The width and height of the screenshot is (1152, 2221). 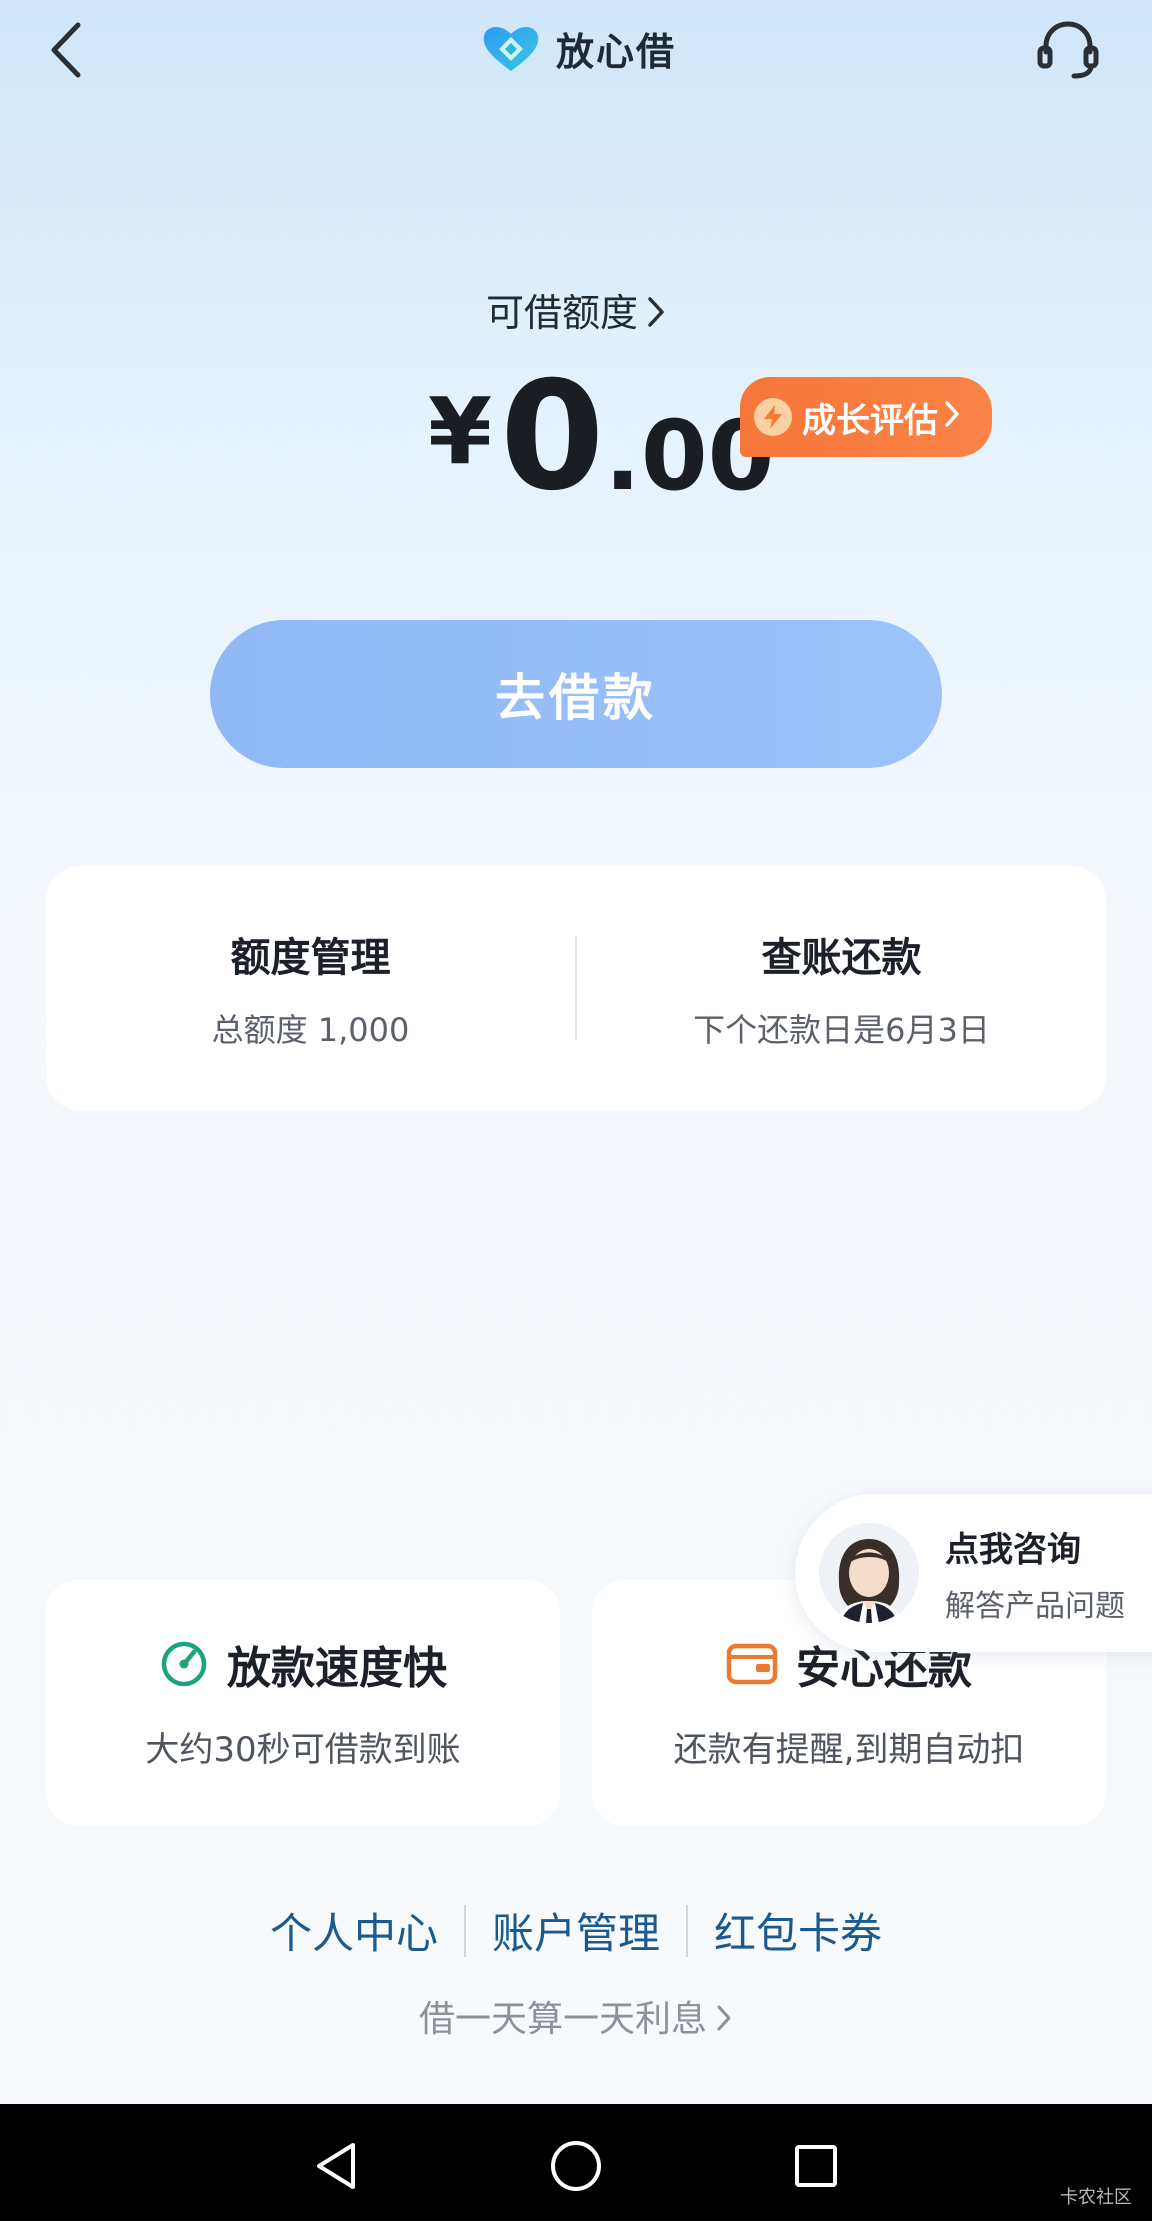 I want to click on back-button, so click(x=66, y=50).